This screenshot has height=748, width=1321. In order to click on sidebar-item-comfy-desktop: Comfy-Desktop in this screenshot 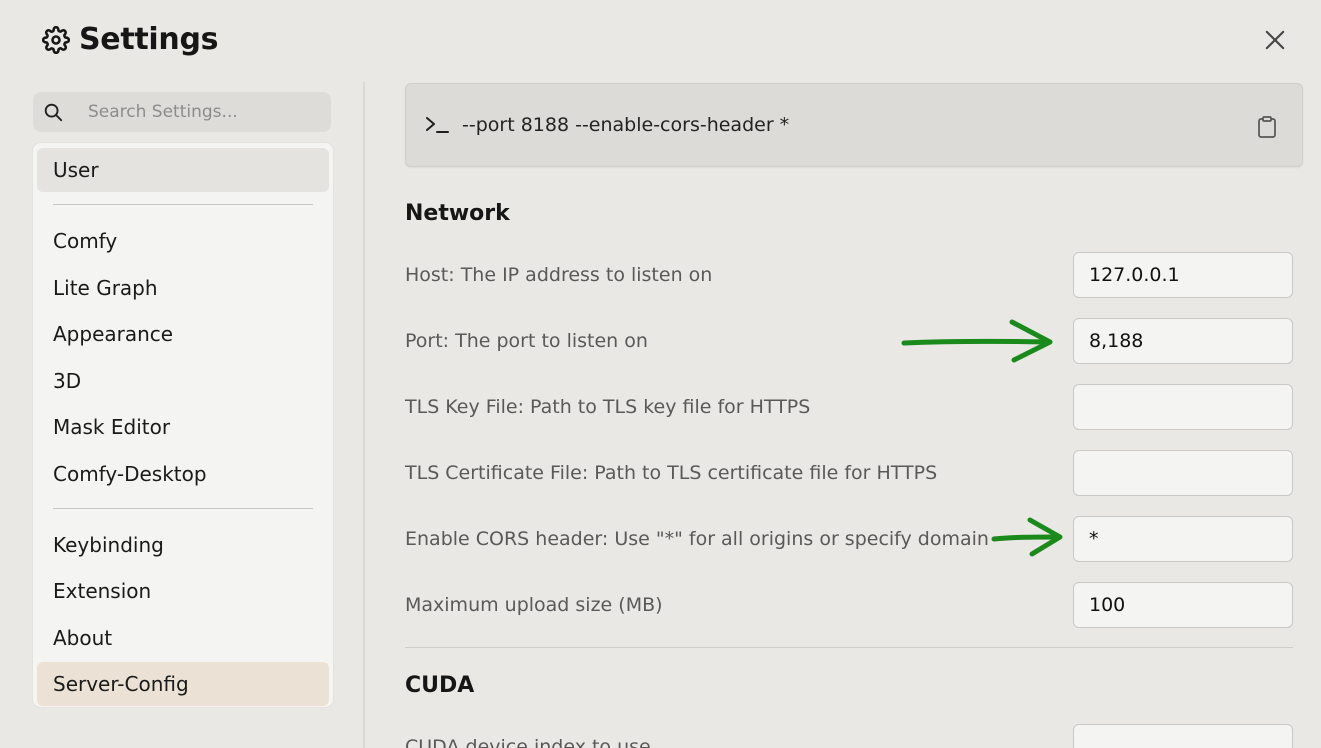, I will do `click(183, 474)`.